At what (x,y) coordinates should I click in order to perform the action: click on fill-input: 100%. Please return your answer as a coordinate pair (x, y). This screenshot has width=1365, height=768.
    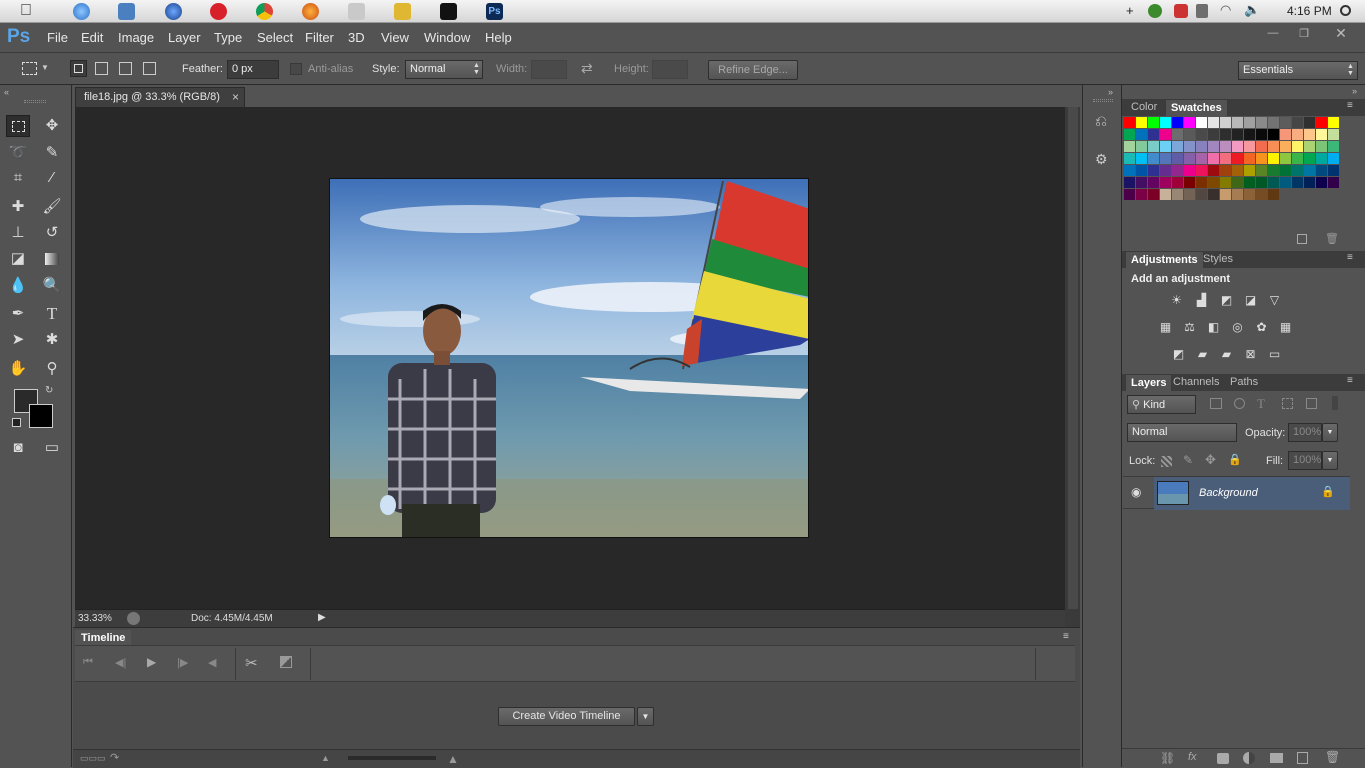
    Looking at the image, I should click on (1305, 460).